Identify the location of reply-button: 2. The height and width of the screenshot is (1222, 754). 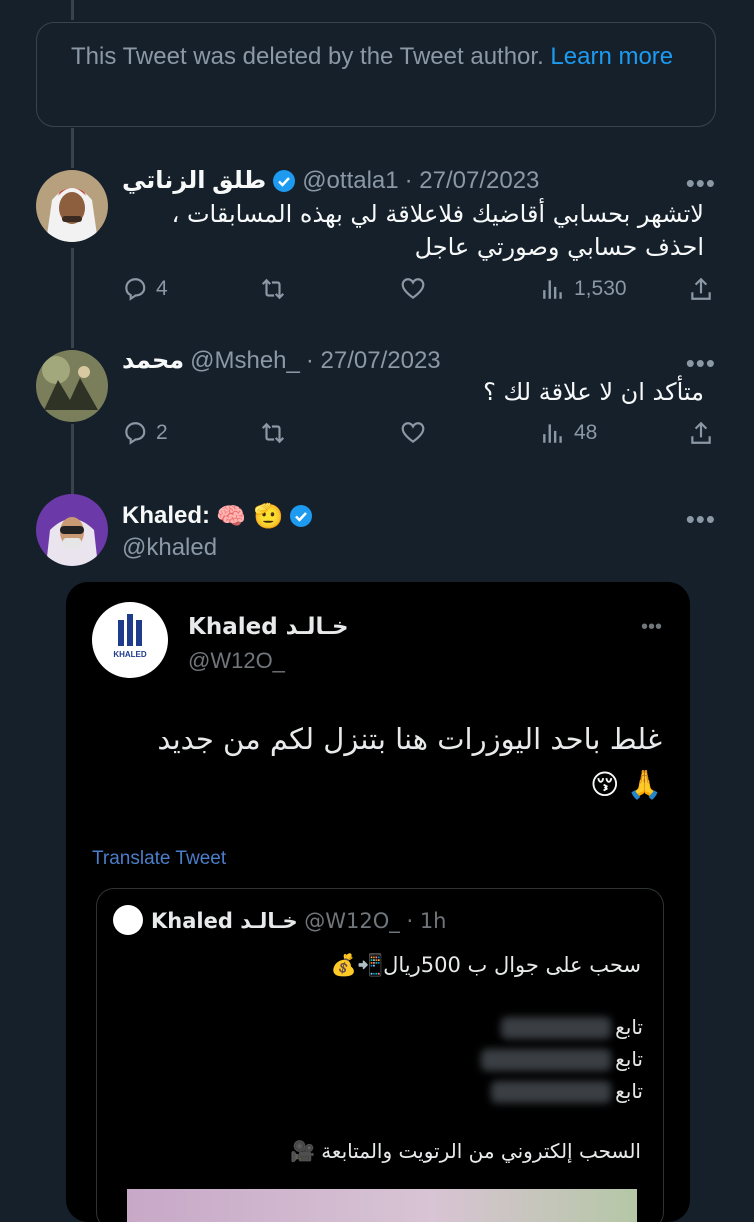
(145, 433).